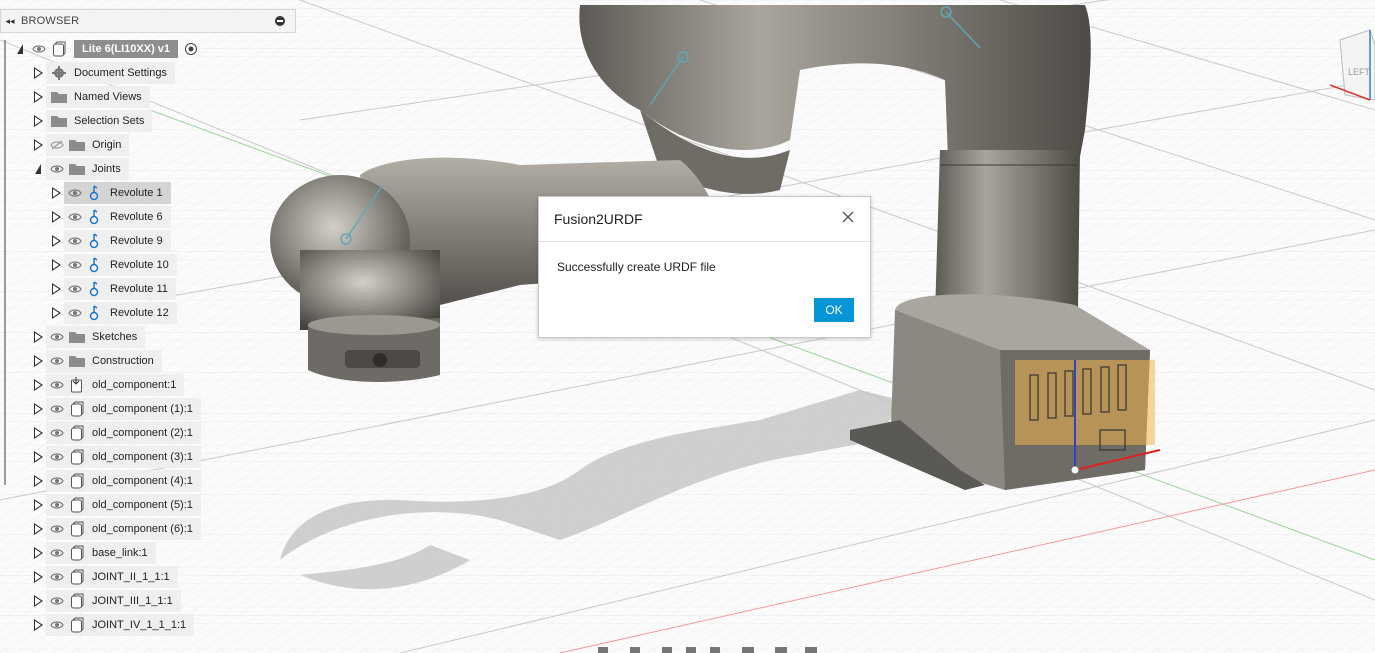 Image resolution: width=1375 pixels, height=653 pixels. What do you see at coordinates (117, 217) in the screenshot?
I see `tree-item-body: Revolute 6` at bounding box center [117, 217].